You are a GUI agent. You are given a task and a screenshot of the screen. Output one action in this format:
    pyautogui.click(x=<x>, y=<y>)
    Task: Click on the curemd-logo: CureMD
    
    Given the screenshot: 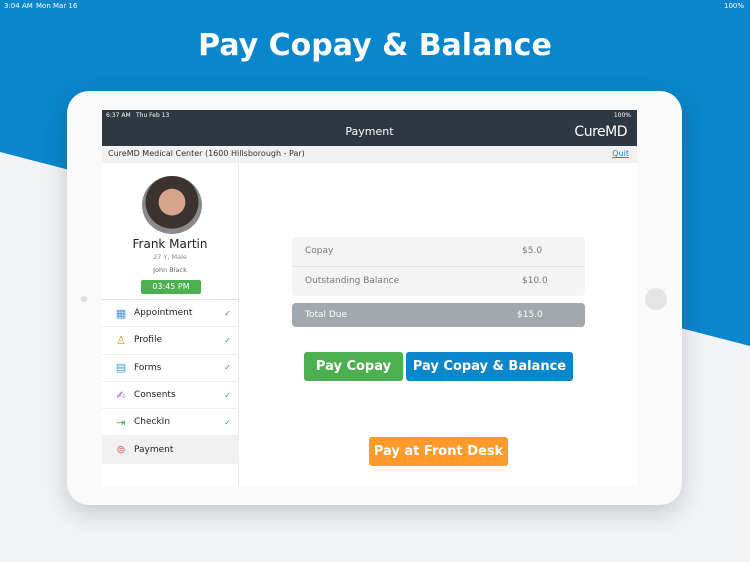 What is the action you would take?
    pyautogui.click(x=600, y=132)
    